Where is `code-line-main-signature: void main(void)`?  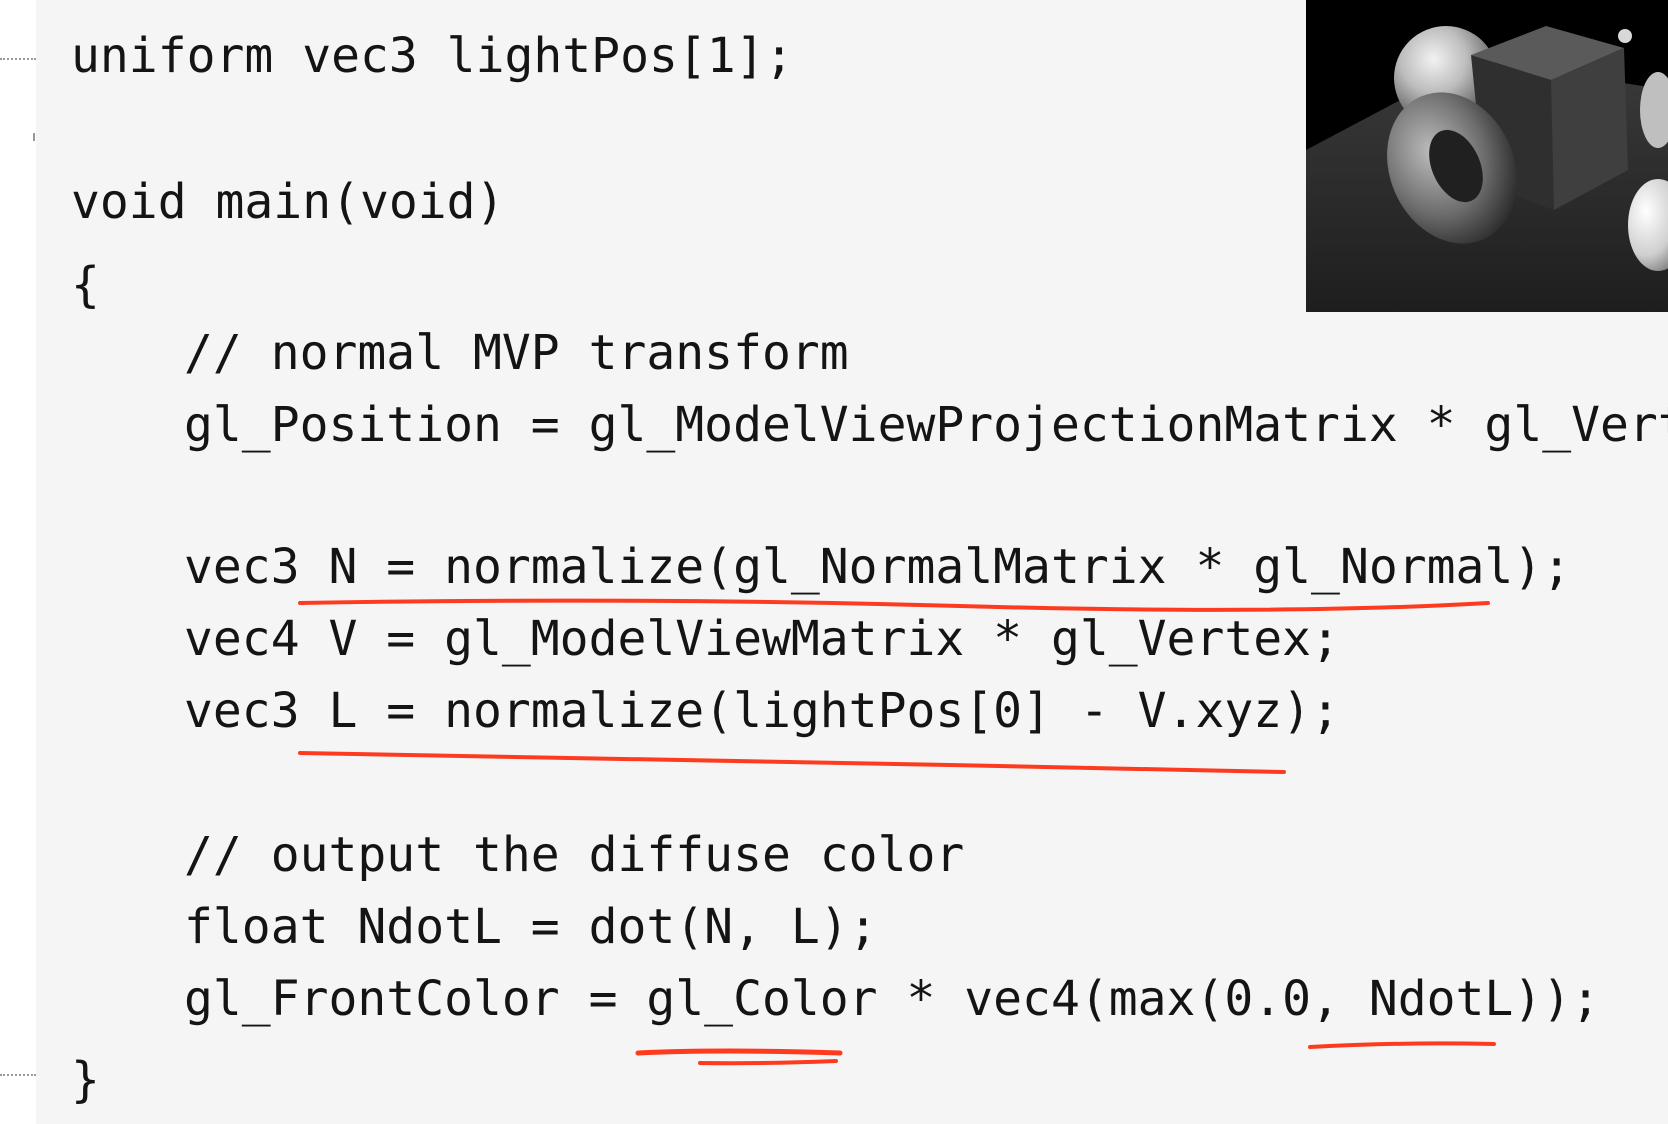
code-line-main-signature: void main(void) is located at coordinates (288, 202).